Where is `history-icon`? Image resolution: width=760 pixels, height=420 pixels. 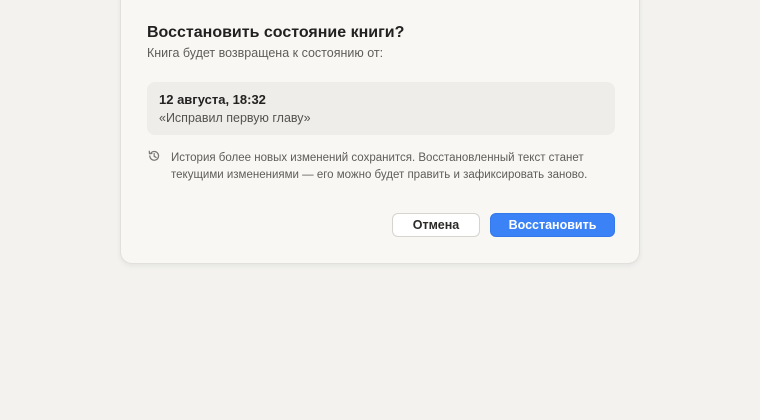
history-icon is located at coordinates (154, 155).